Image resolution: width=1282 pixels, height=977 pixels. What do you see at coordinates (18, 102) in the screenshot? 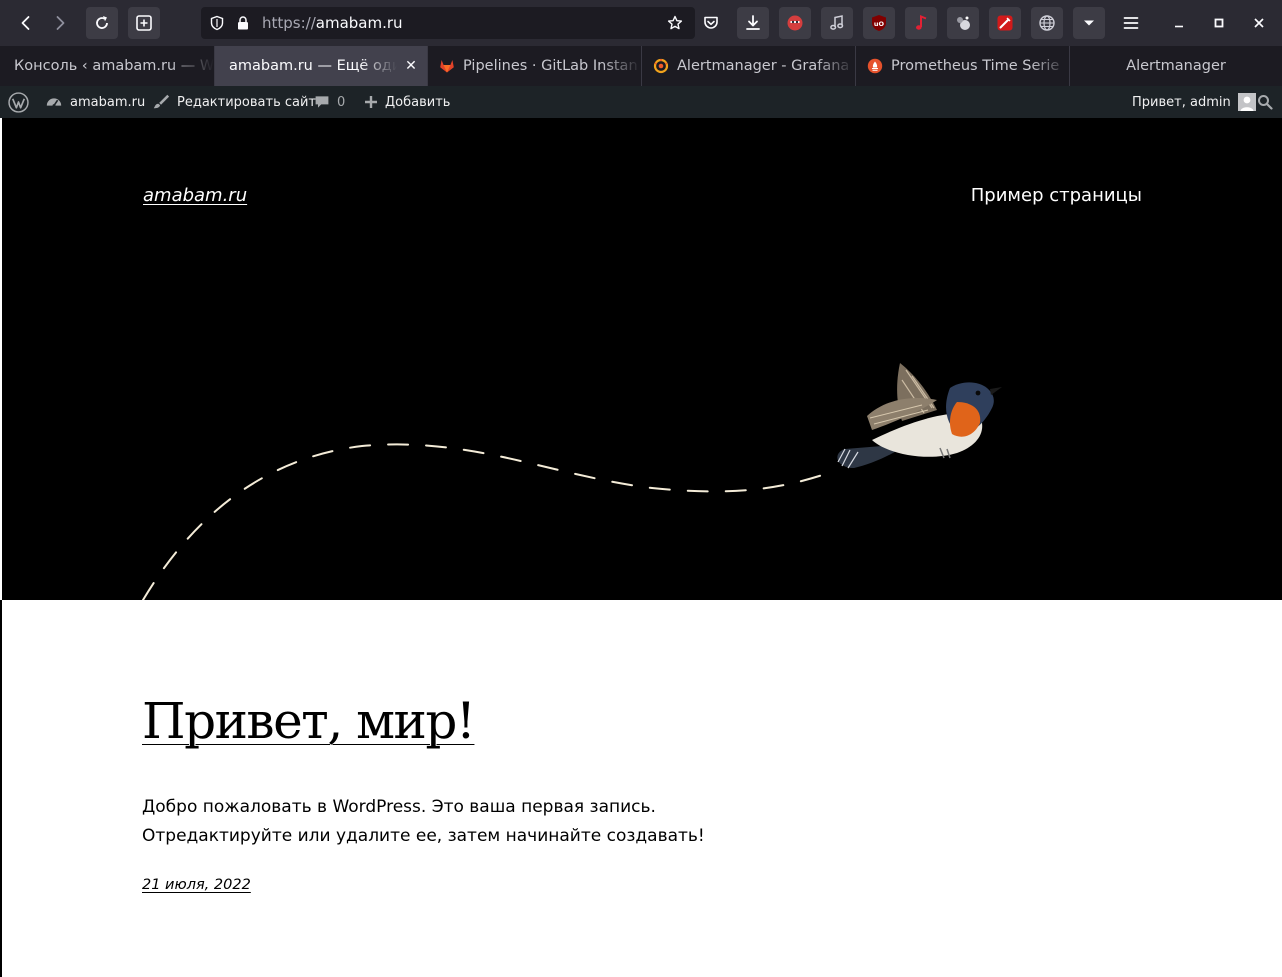
I see `wordpress-logo-icon` at bounding box center [18, 102].